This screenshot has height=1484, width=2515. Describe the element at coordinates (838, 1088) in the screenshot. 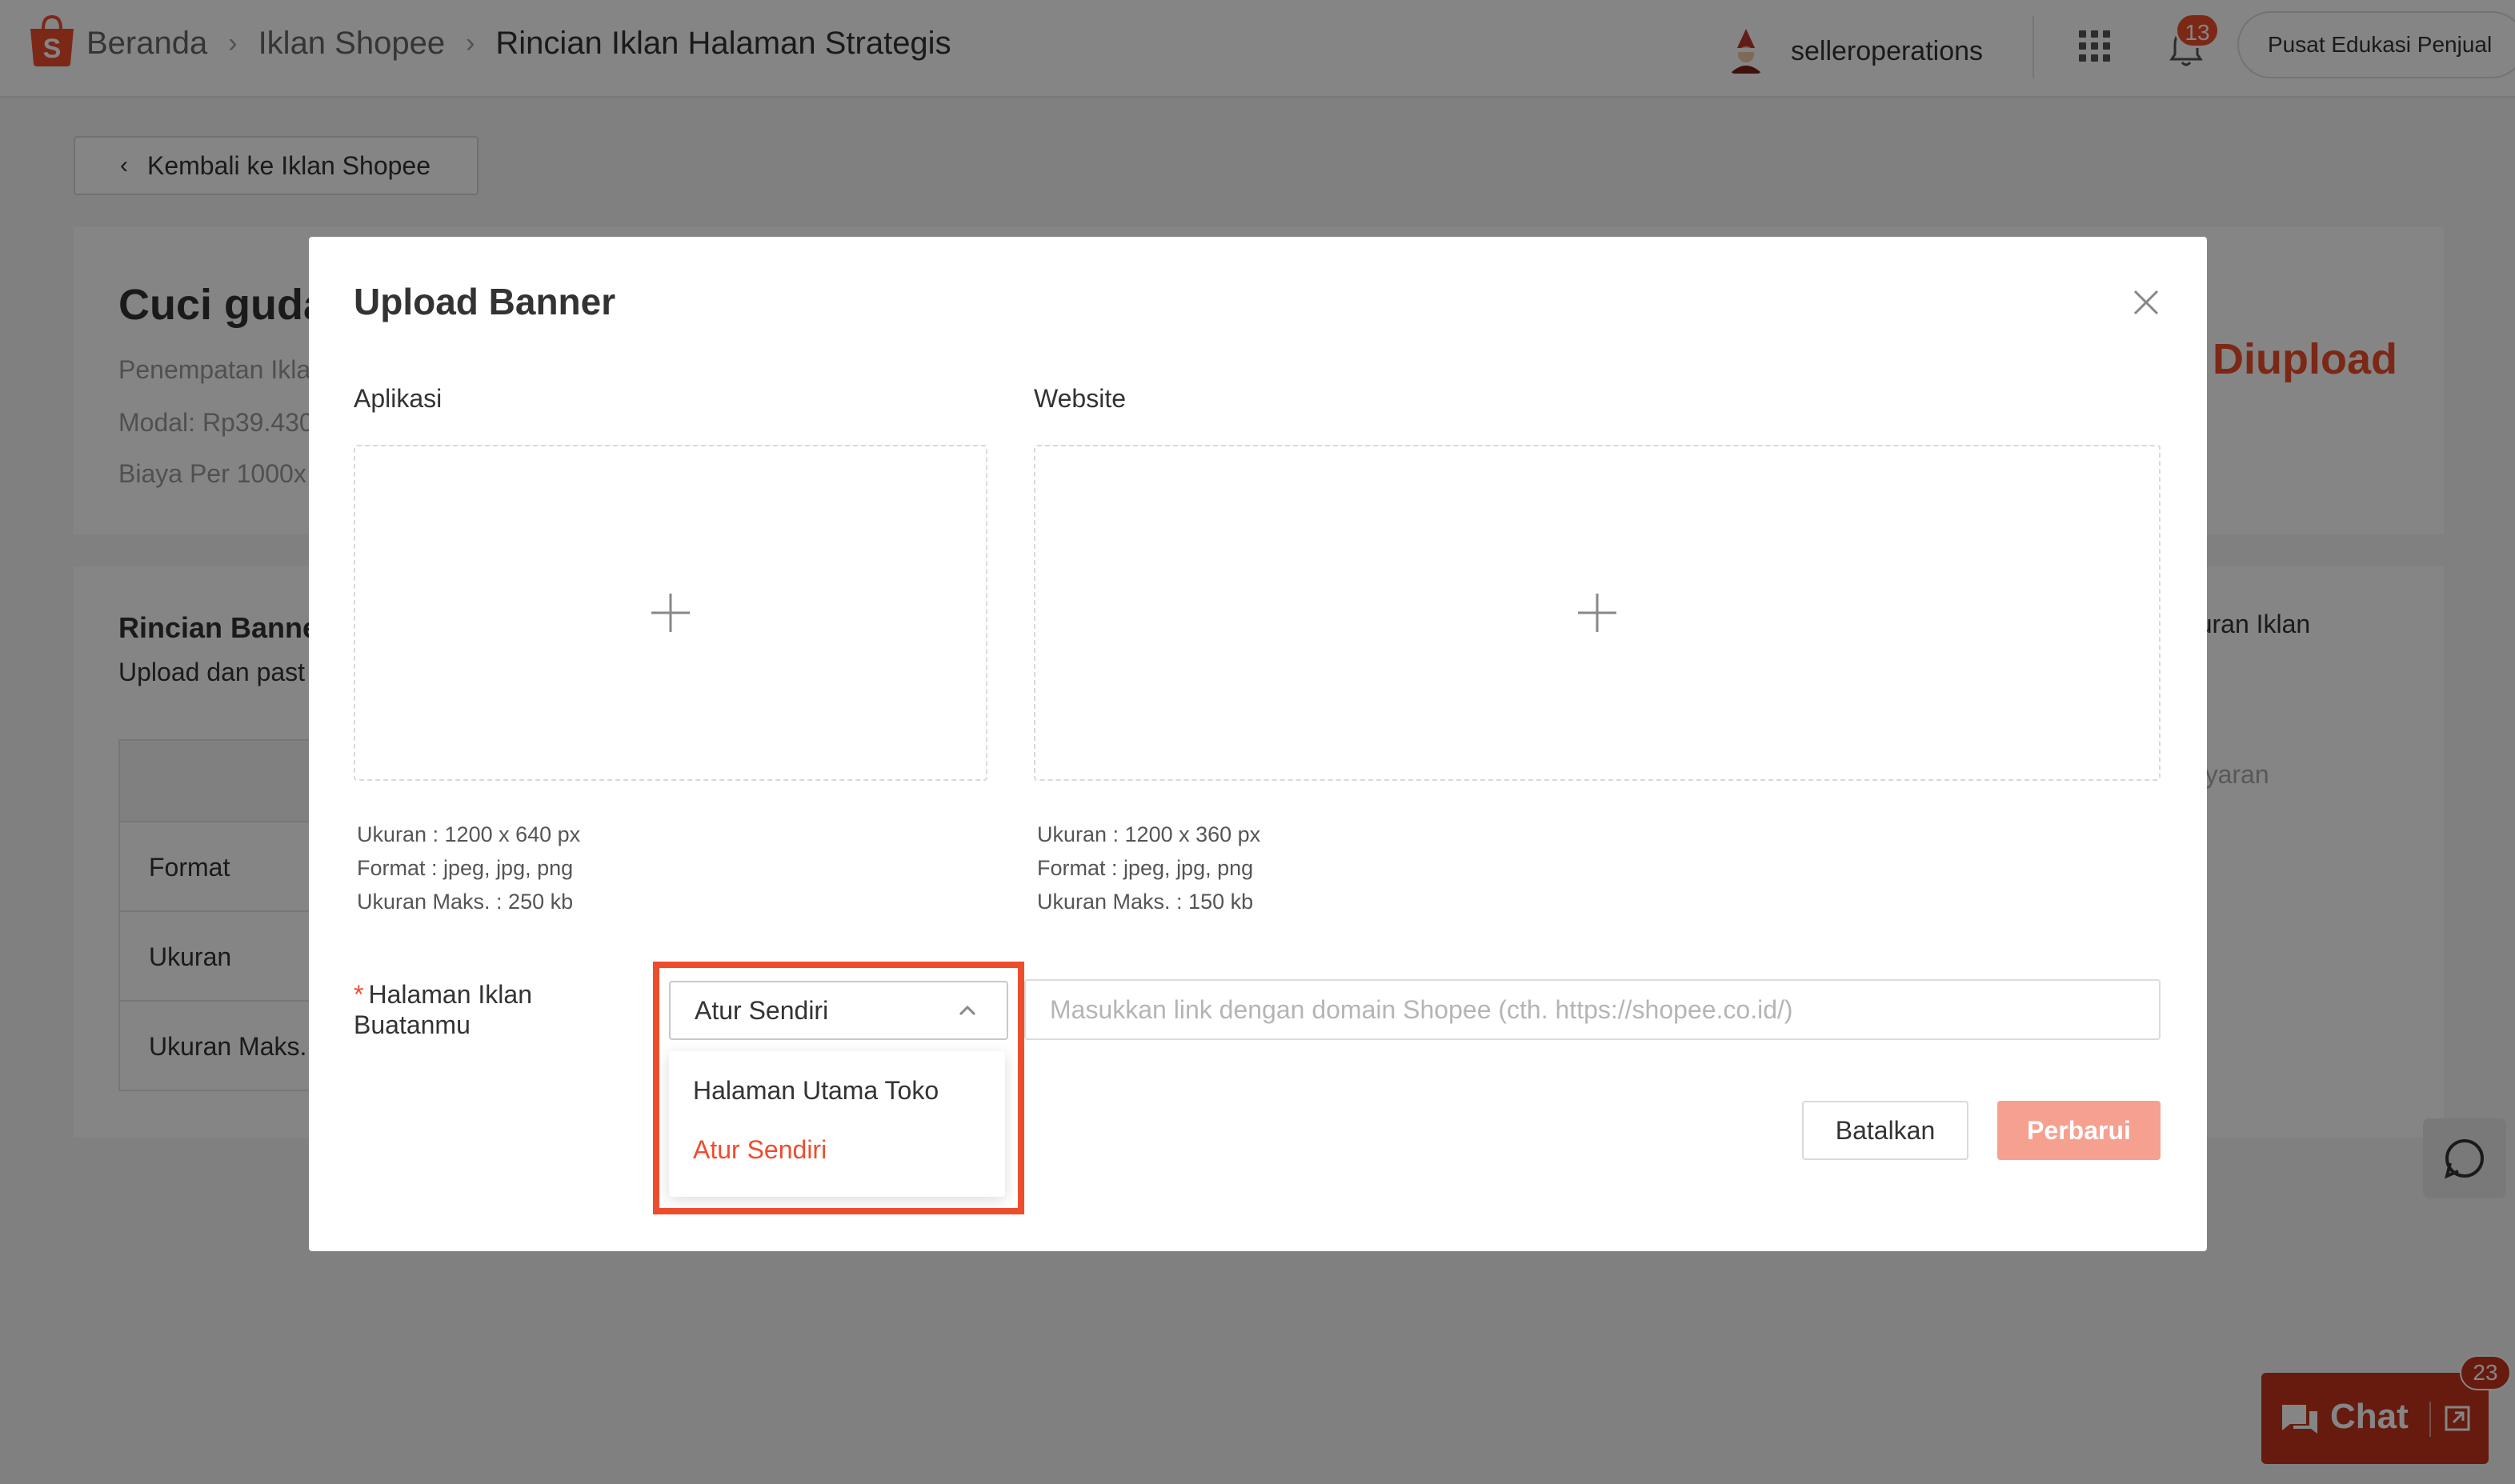

I see `highlight-box` at that location.